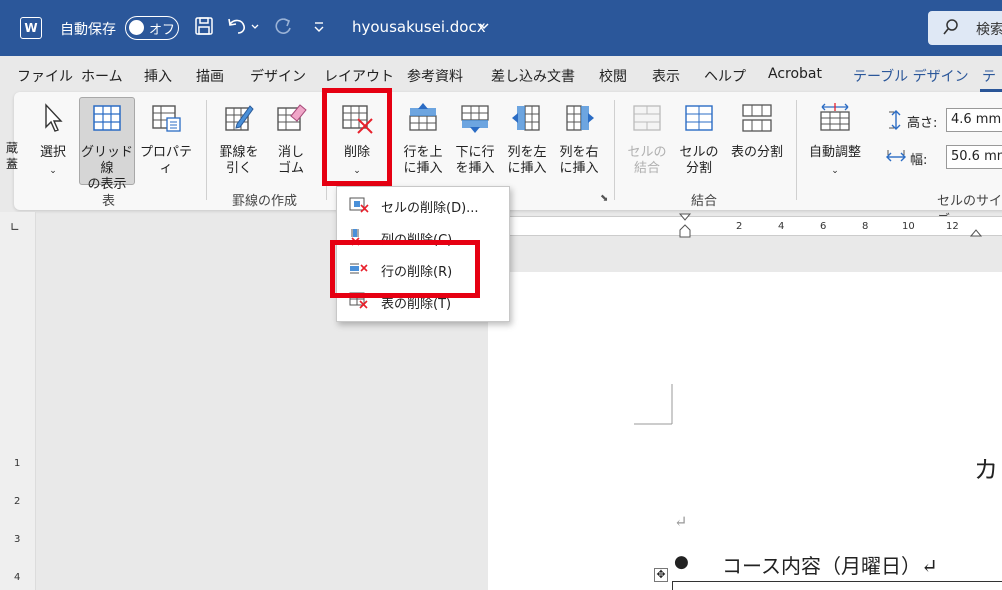 This screenshot has height=590, width=1002. What do you see at coordinates (989, 76) in the screenshot?
I see `tab-table-layout: テ` at bounding box center [989, 76].